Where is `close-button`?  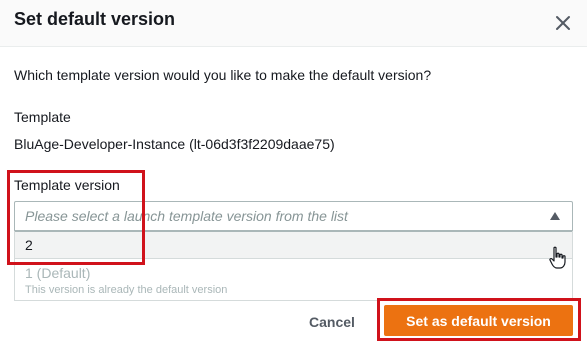 close-button is located at coordinates (563, 23).